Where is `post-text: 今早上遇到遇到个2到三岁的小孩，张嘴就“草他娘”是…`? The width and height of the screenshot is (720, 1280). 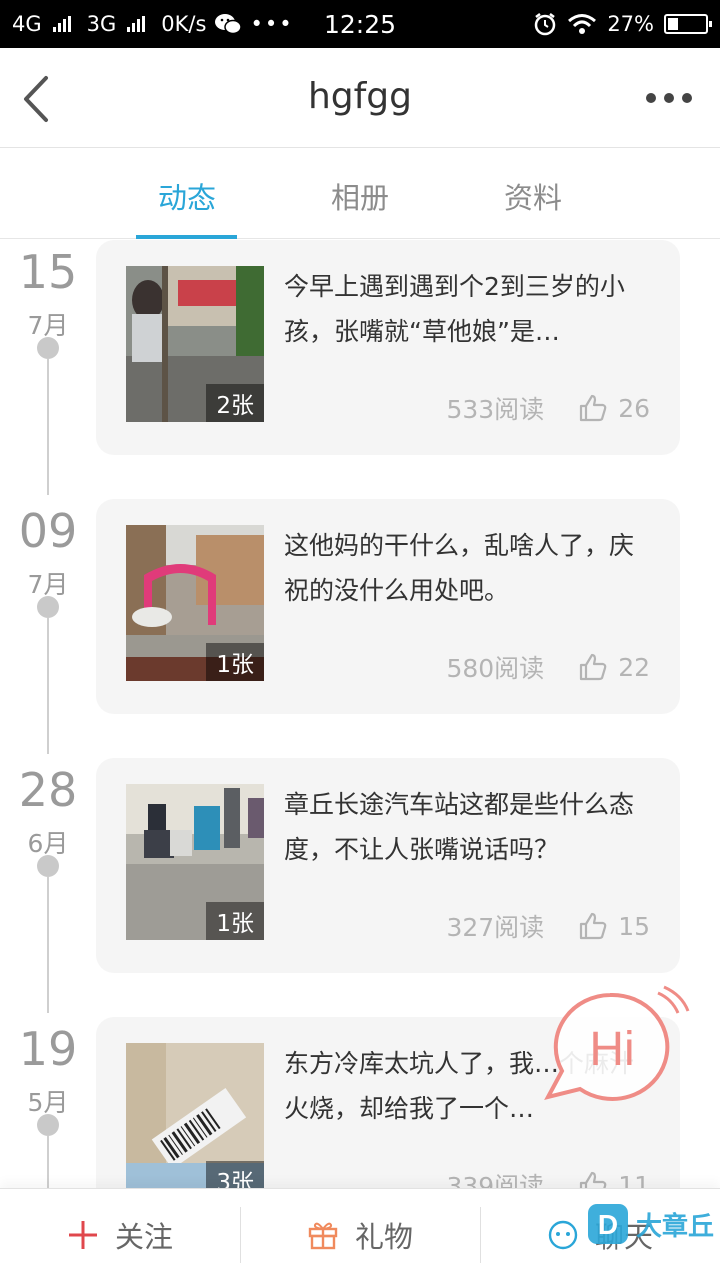
post-text: 今早上遇到遇到个2到三岁的小孩，张嘴就“草他娘”是… is located at coordinates (454, 309).